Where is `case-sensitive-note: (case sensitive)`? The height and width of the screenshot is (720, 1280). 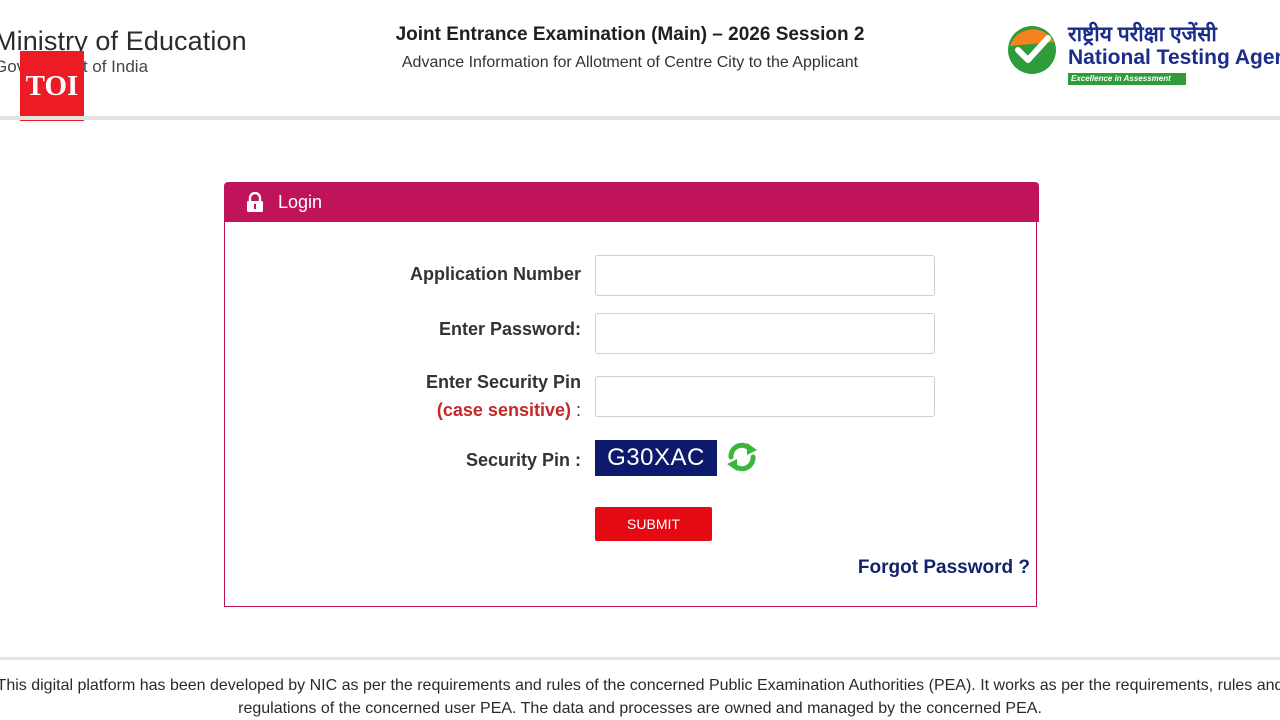 case-sensitive-note: (case sensitive) is located at coordinates (503, 410).